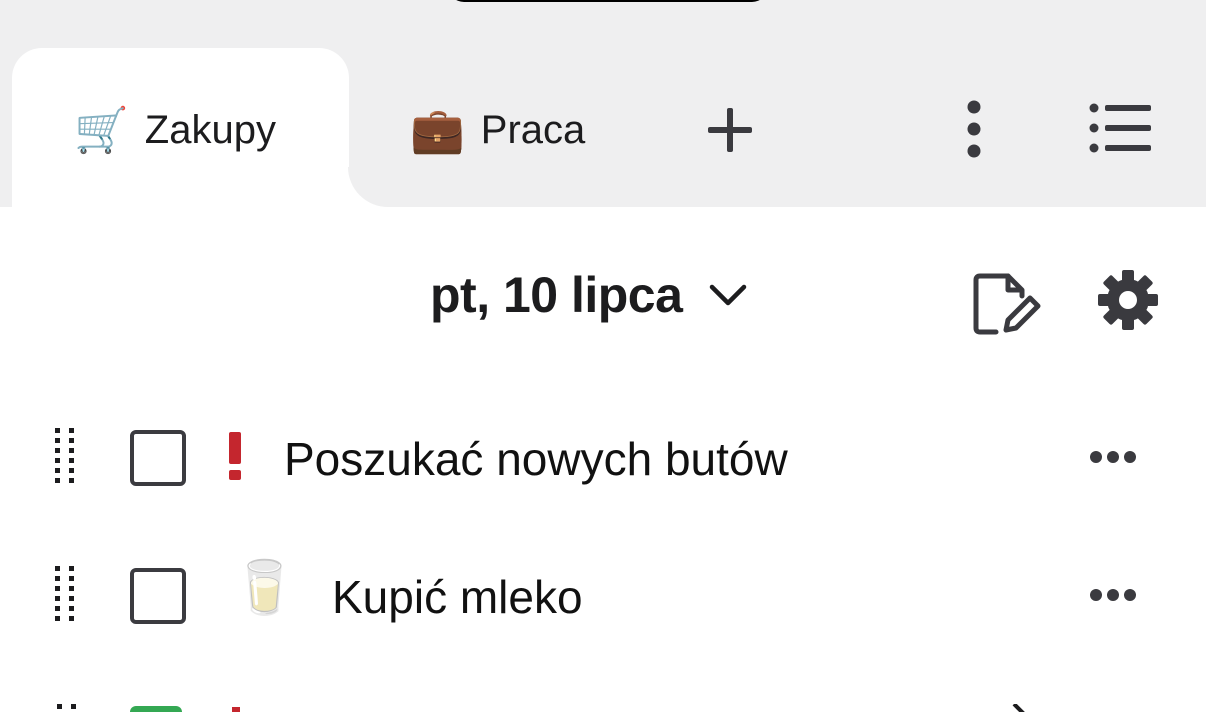  I want to click on settings-button, so click(1128, 300).